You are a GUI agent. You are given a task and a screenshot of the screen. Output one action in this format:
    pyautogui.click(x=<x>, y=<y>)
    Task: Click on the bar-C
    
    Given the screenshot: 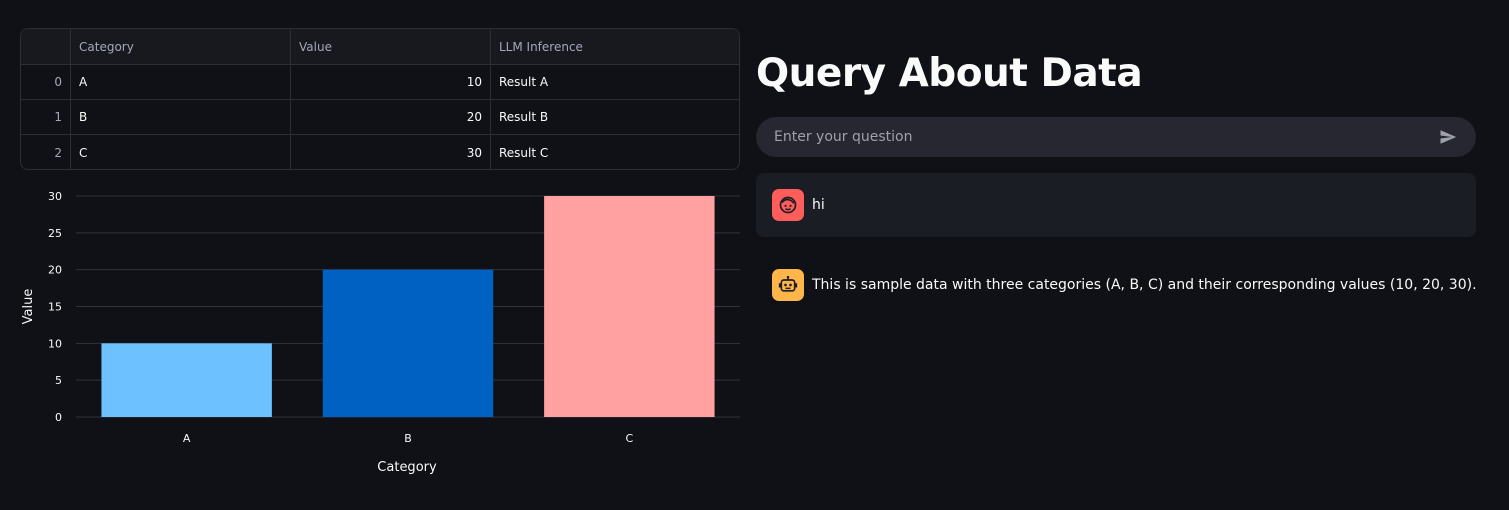 What is the action you would take?
    pyautogui.click(x=629, y=306)
    